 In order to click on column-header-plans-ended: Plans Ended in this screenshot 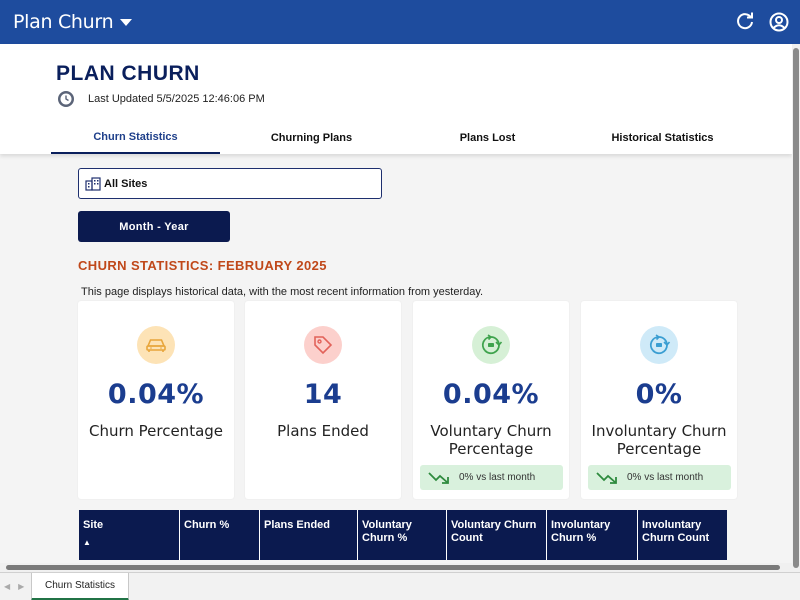, I will do `click(309, 535)`.